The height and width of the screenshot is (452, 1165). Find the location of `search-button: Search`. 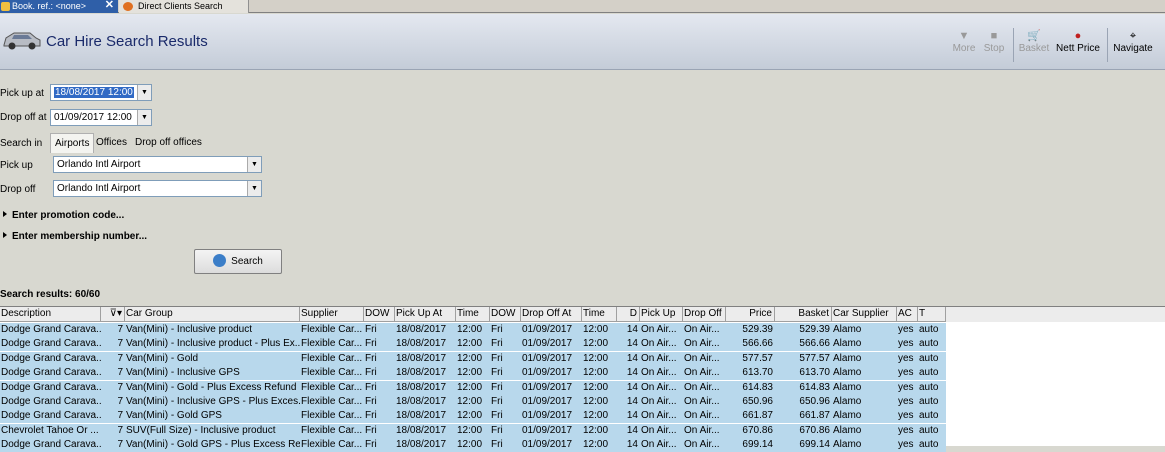

search-button: Search is located at coordinates (238, 261).